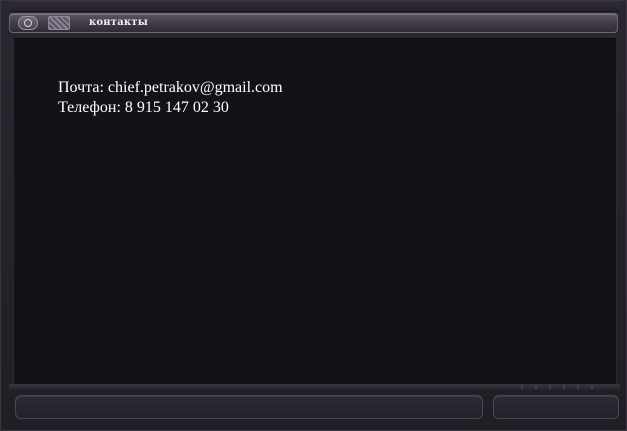 This screenshot has width=627, height=431. What do you see at coordinates (314, 6) in the screenshot?
I see `window-frame-top` at bounding box center [314, 6].